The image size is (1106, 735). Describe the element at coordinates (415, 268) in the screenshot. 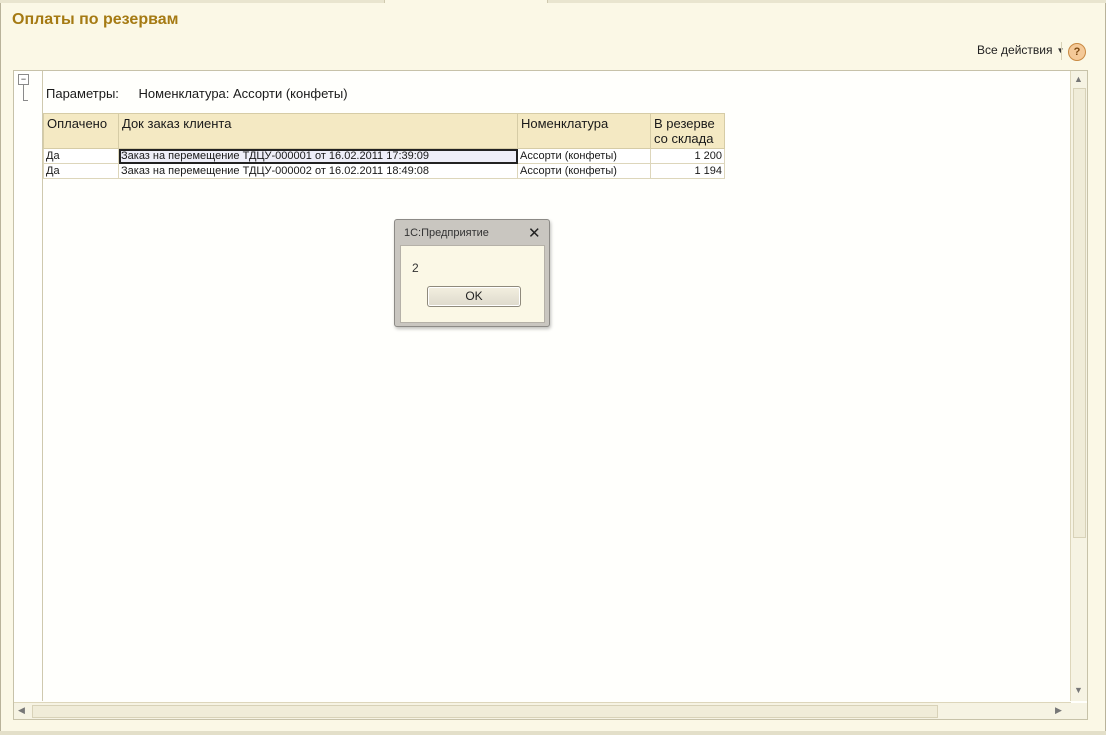

I see `dialog-message: 2` at that location.